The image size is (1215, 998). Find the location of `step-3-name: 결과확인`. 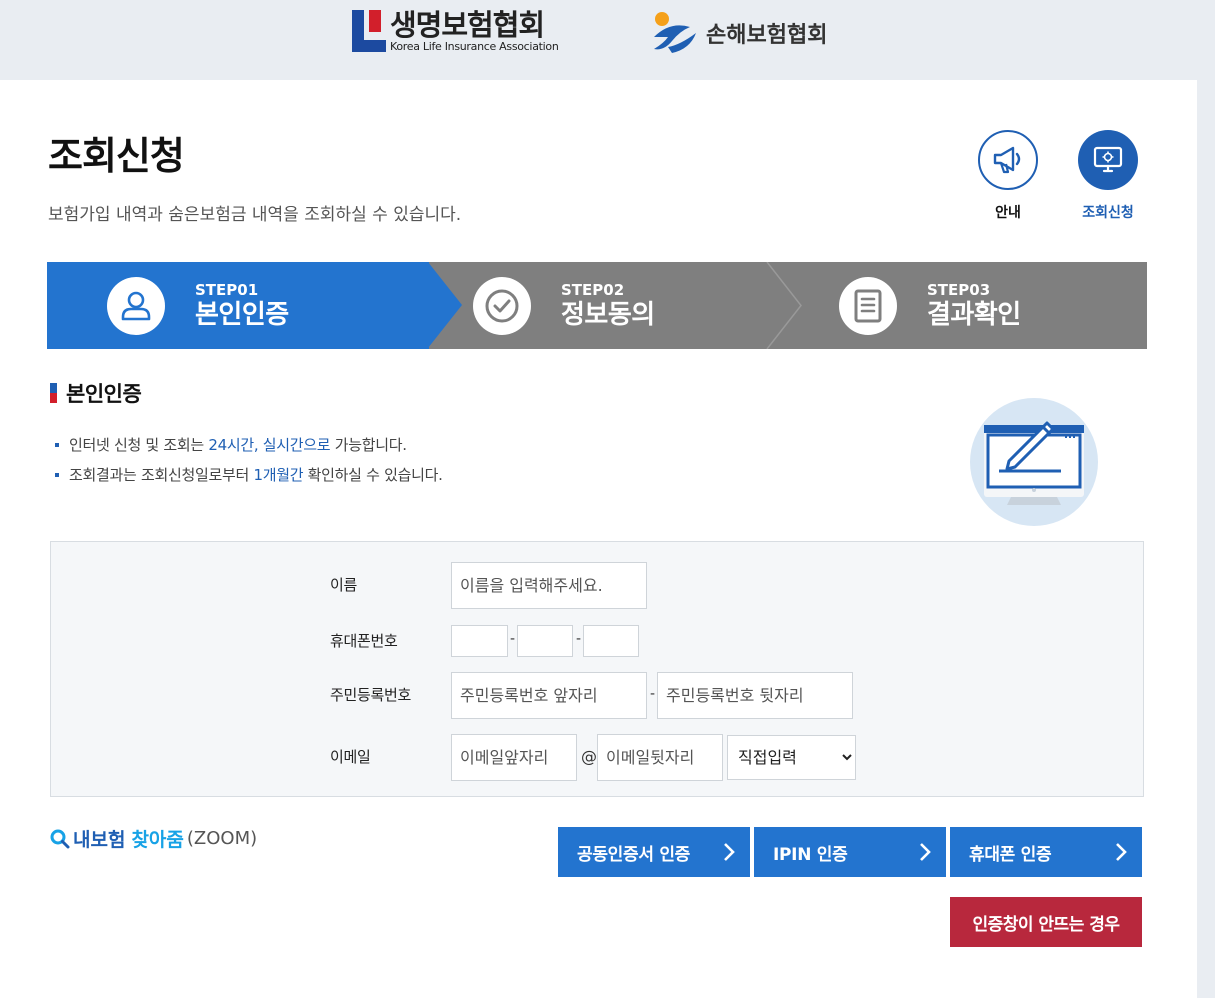

step-3-name: 결과확인 is located at coordinates (974, 314).